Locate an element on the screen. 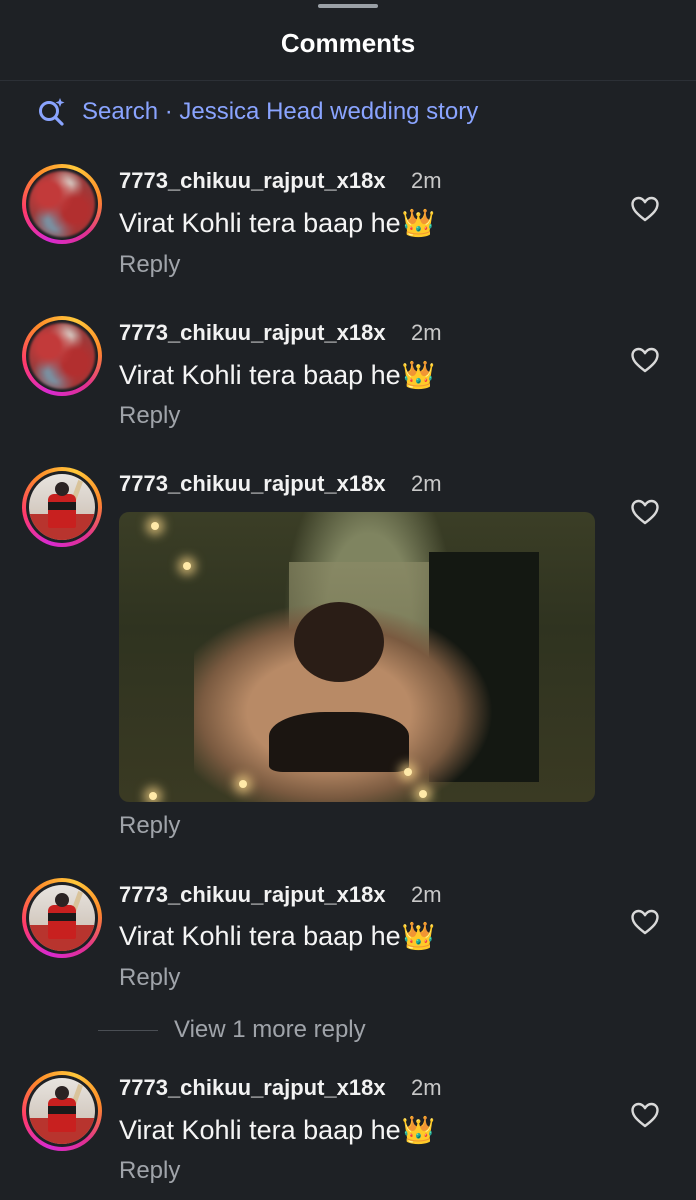 The image size is (696, 1200). view-more-replies-label: View 1 more reply is located at coordinates (270, 1029).